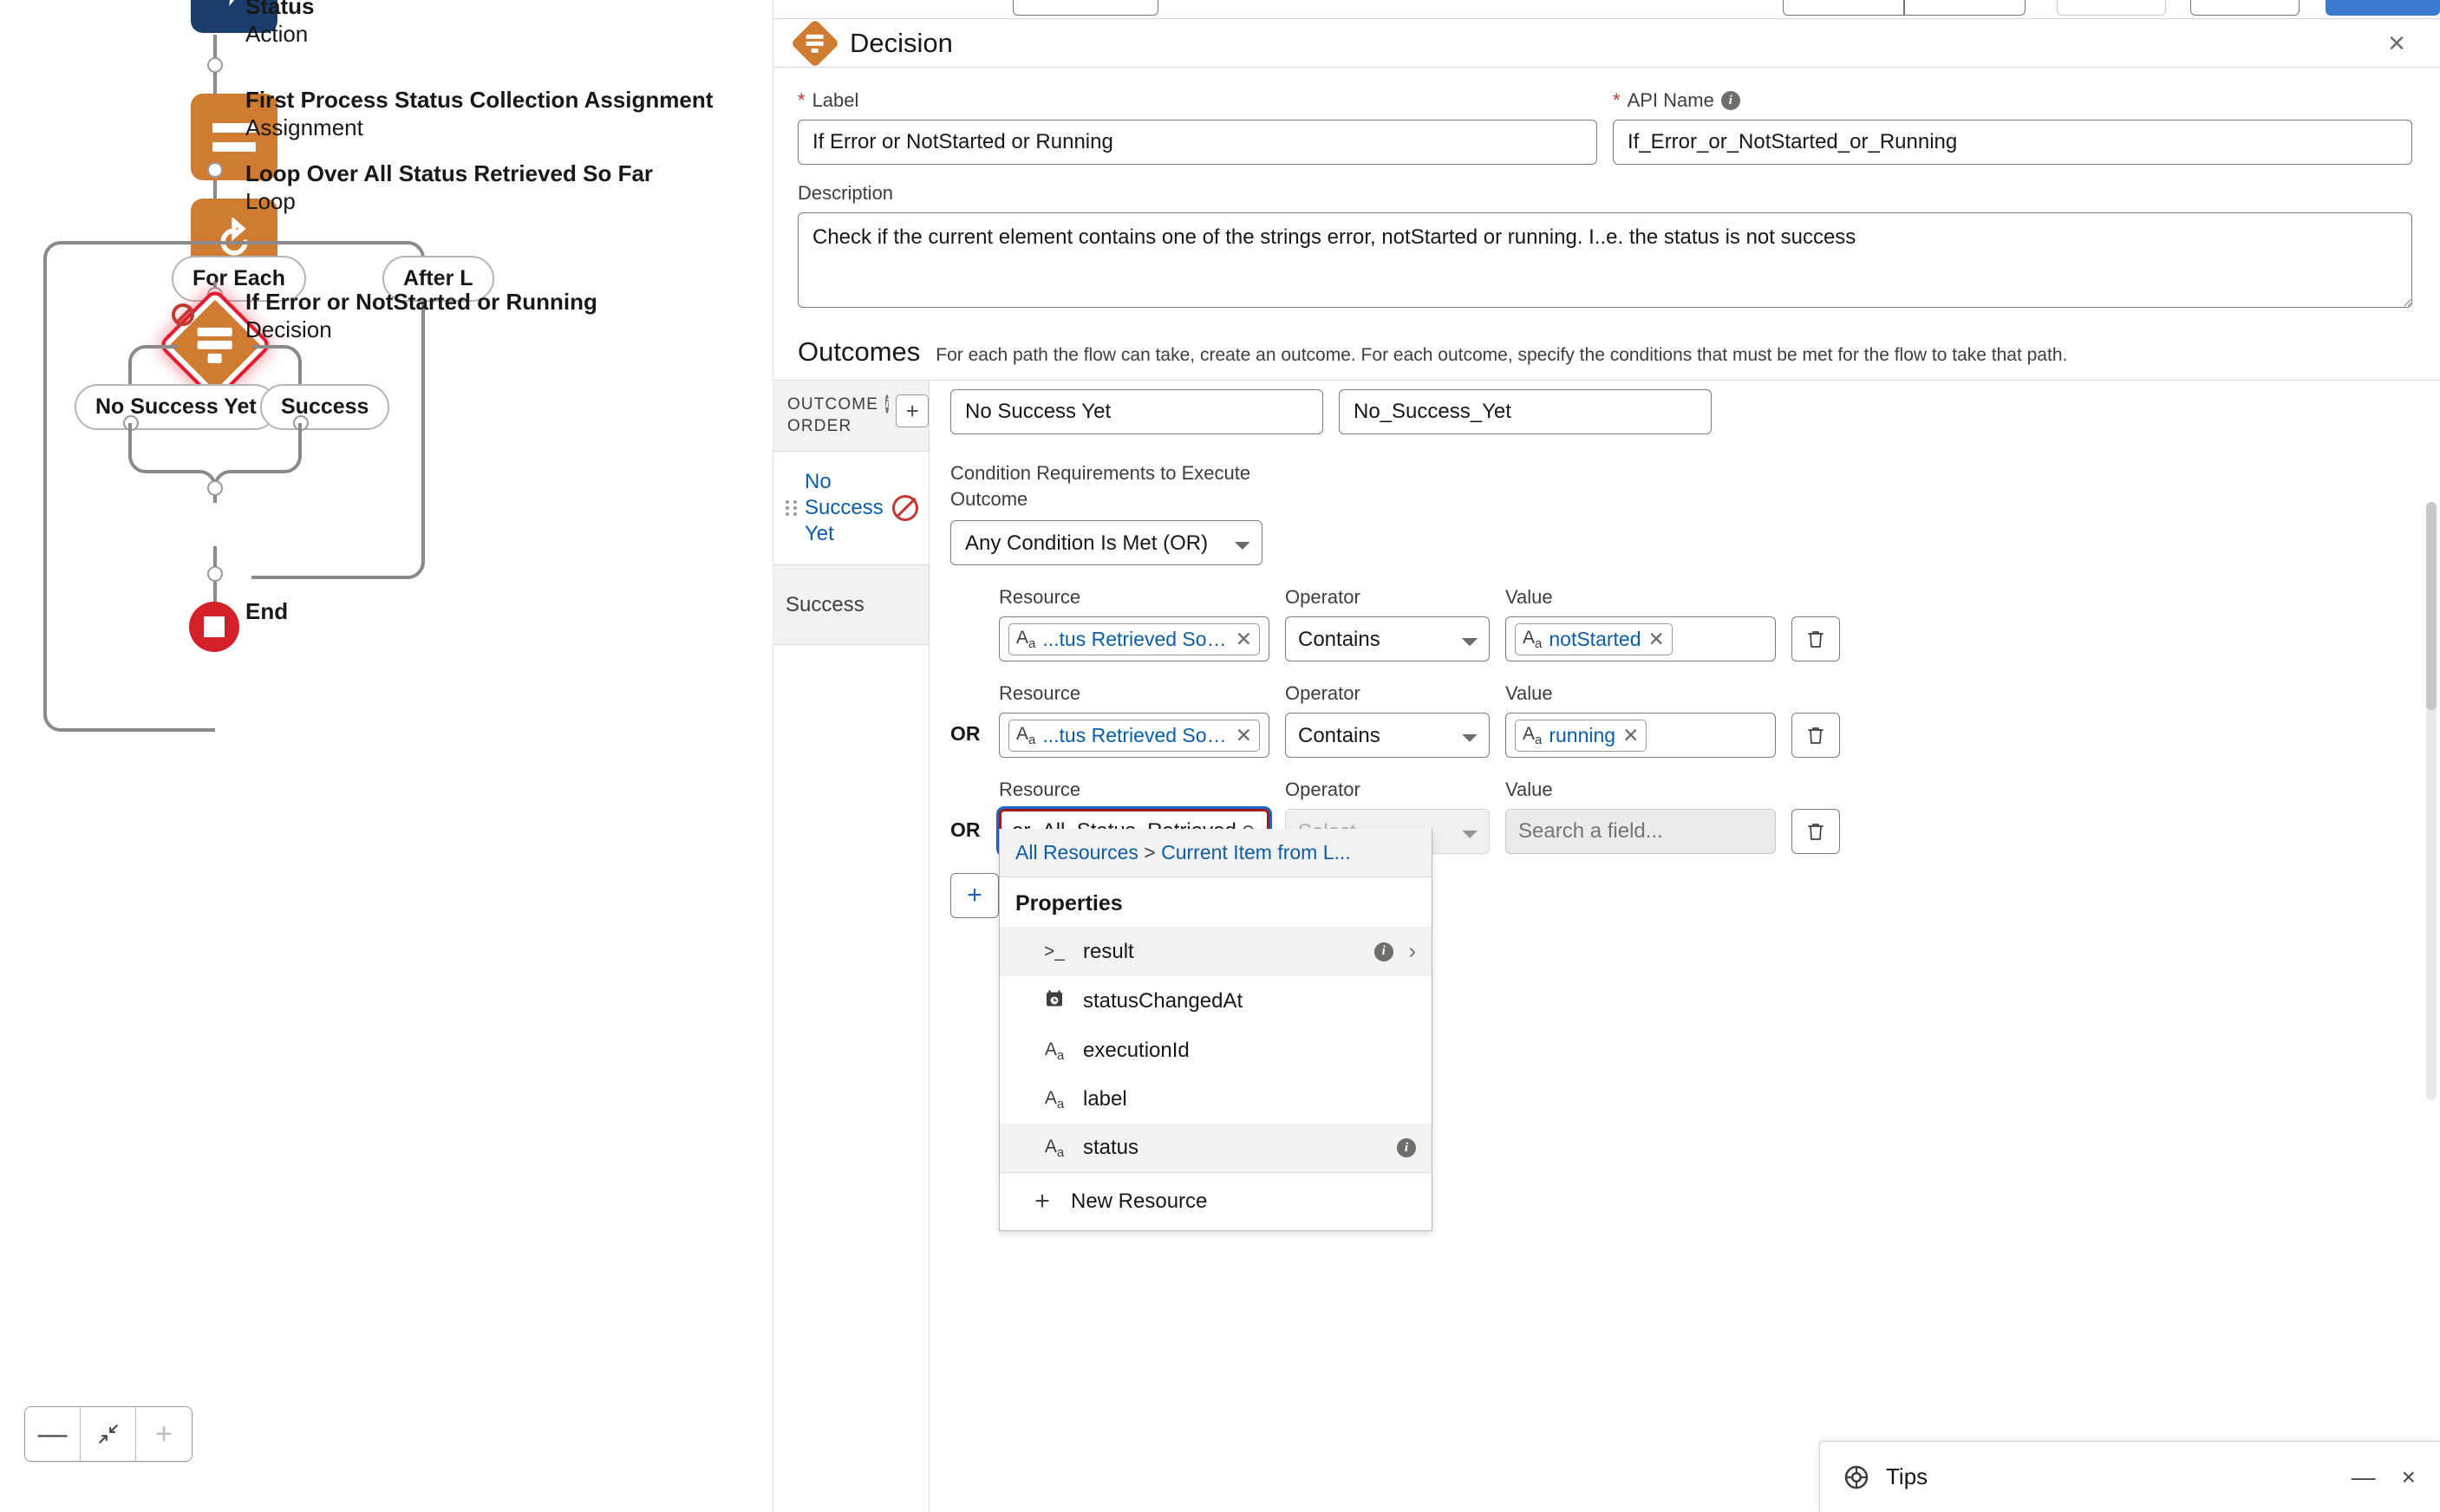 Image resolution: width=2440 pixels, height=1512 pixels. What do you see at coordinates (1640, 817) in the screenshot?
I see `condition-value-field: Value` at bounding box center [1640, 817].